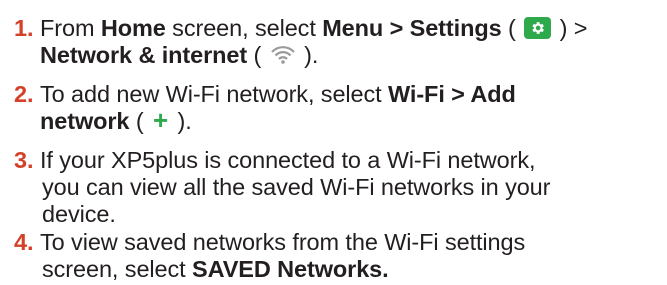 The image size is (667, 285). Describe the element at coordinates (79, 214) in the screenshot. I see `step-line: device.` at that location.